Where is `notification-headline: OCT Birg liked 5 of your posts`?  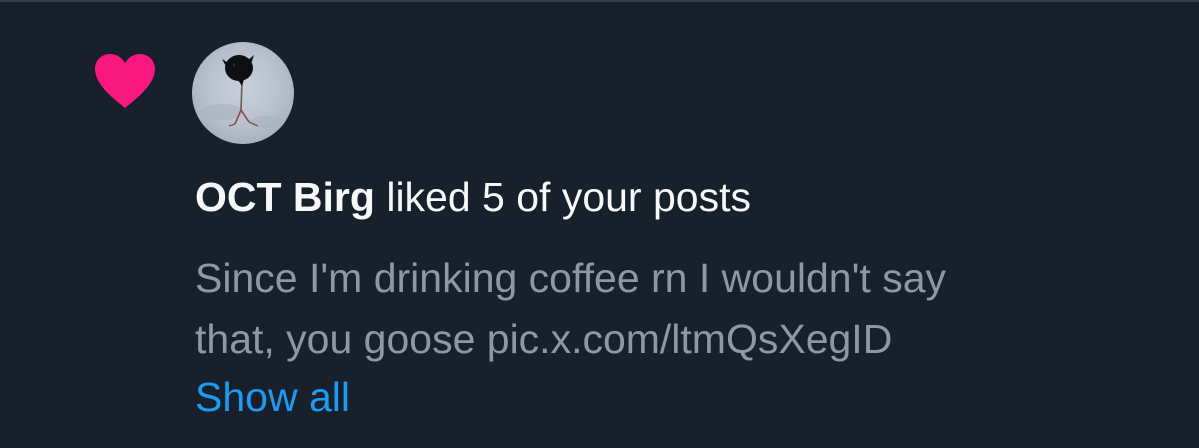
notification-headline: OCT Birg liked 5 of your posts is located at coordinates (473, 197).